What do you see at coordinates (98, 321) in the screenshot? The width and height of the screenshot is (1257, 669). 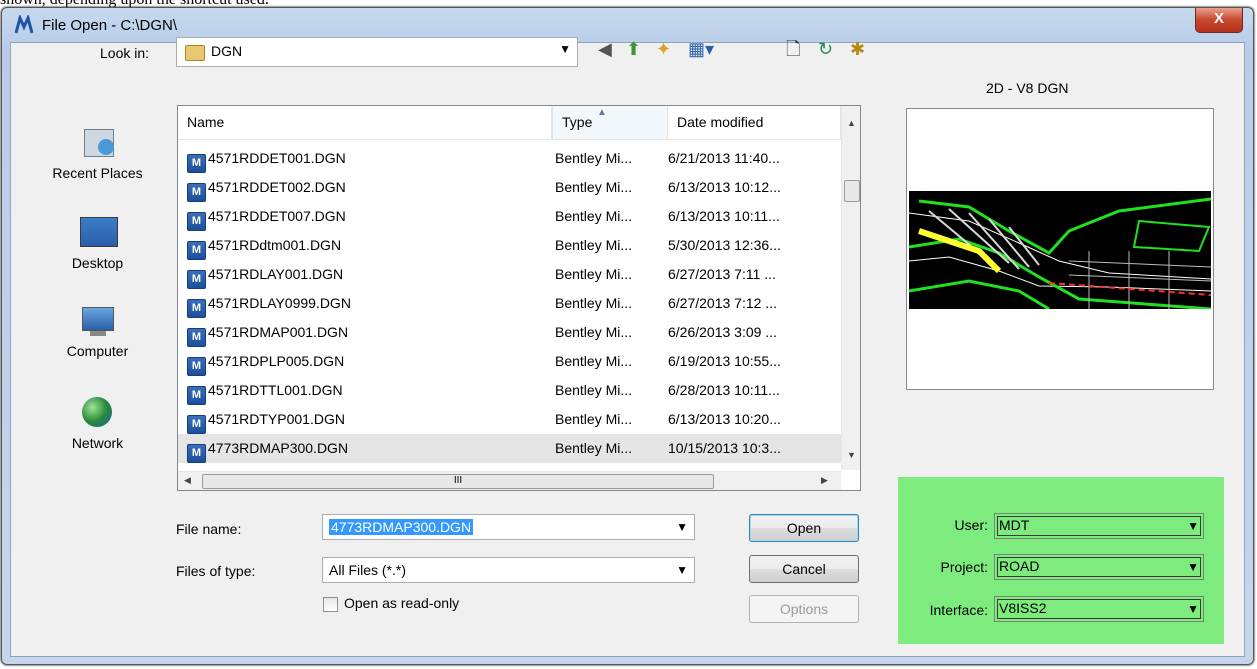 I see `computer-icon` at bounding box center [98, 321].